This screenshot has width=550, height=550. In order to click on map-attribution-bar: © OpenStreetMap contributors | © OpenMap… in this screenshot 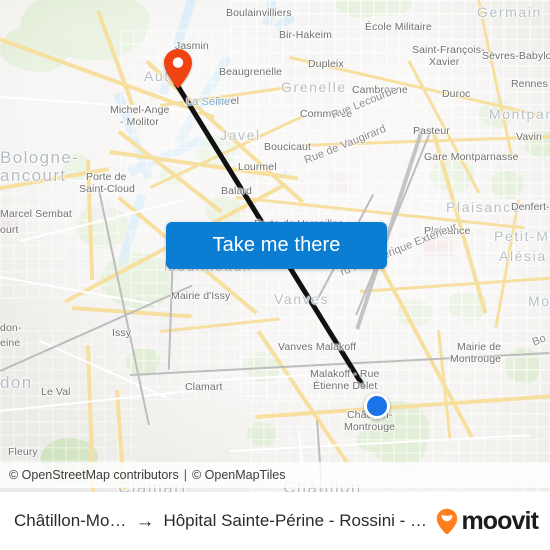, I will do `click(275, 475)`.